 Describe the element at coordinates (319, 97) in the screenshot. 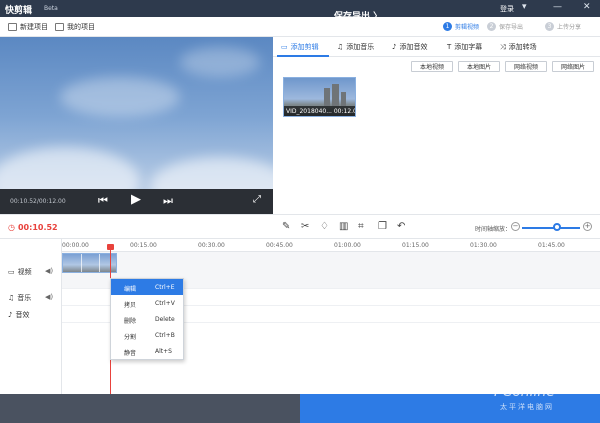

I see `media-thumbnail: VID_2018040... 00:12.04` at that location.